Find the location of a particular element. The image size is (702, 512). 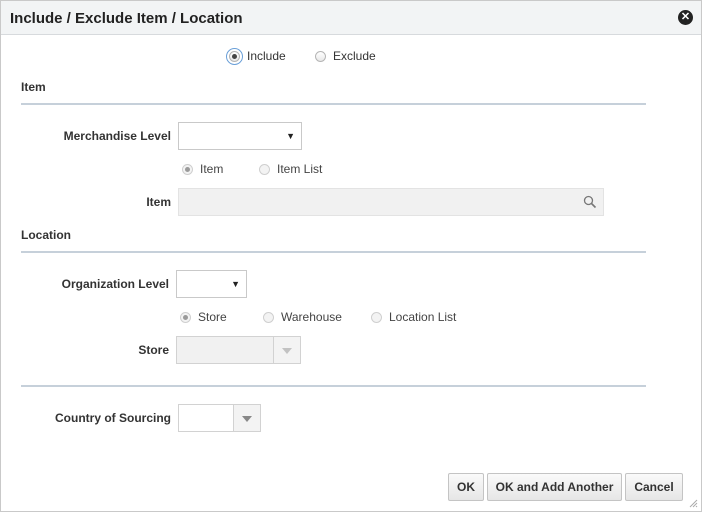

organization-level-label: Organization Level is located at coordinates (115, 284).